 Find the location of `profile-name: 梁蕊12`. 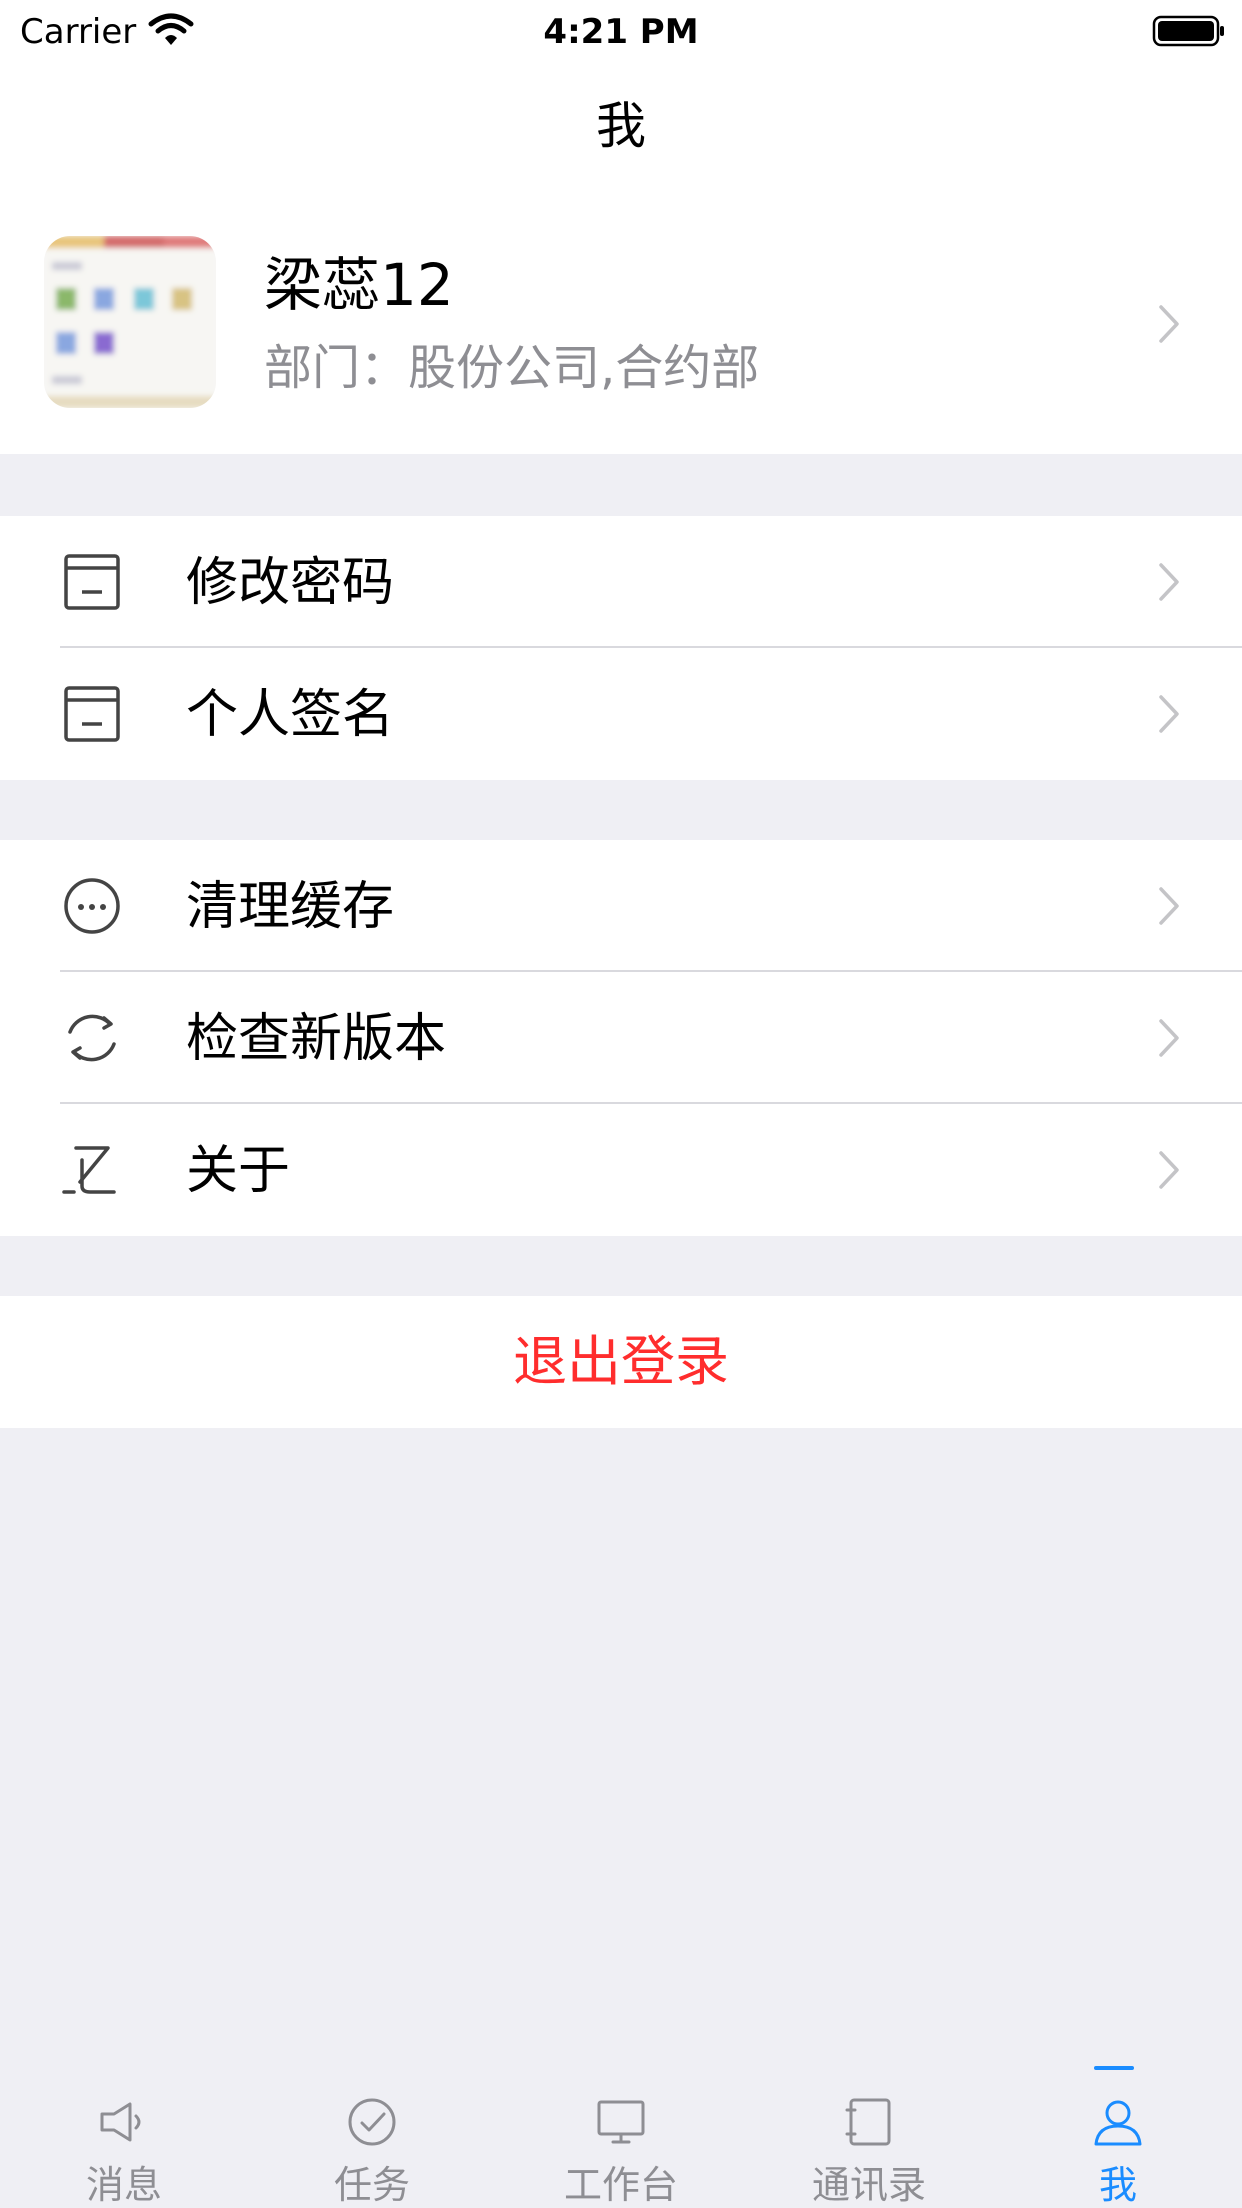

profile-name: 梁蕊12 is located at coordinates (359, 285).